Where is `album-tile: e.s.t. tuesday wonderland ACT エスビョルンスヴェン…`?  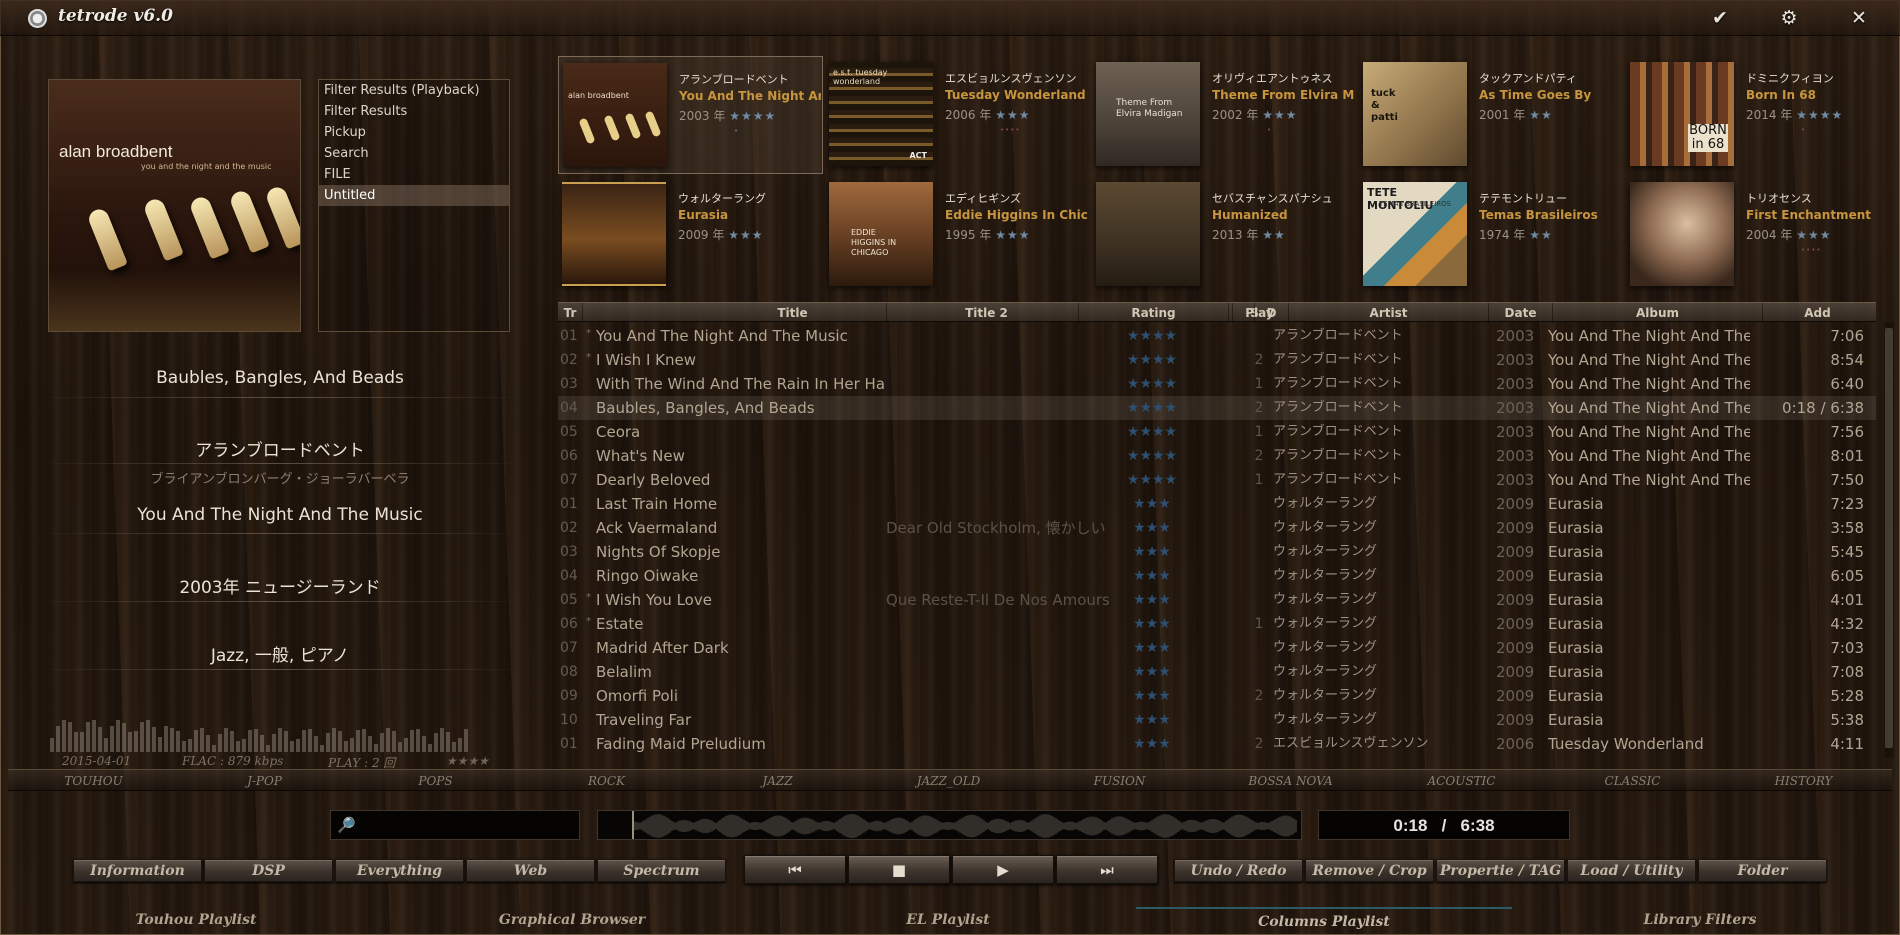
album-tile: e.s.t. tuesday wonderland ACT エスビョルンスヴェン… is located at coordinates (957, 115).